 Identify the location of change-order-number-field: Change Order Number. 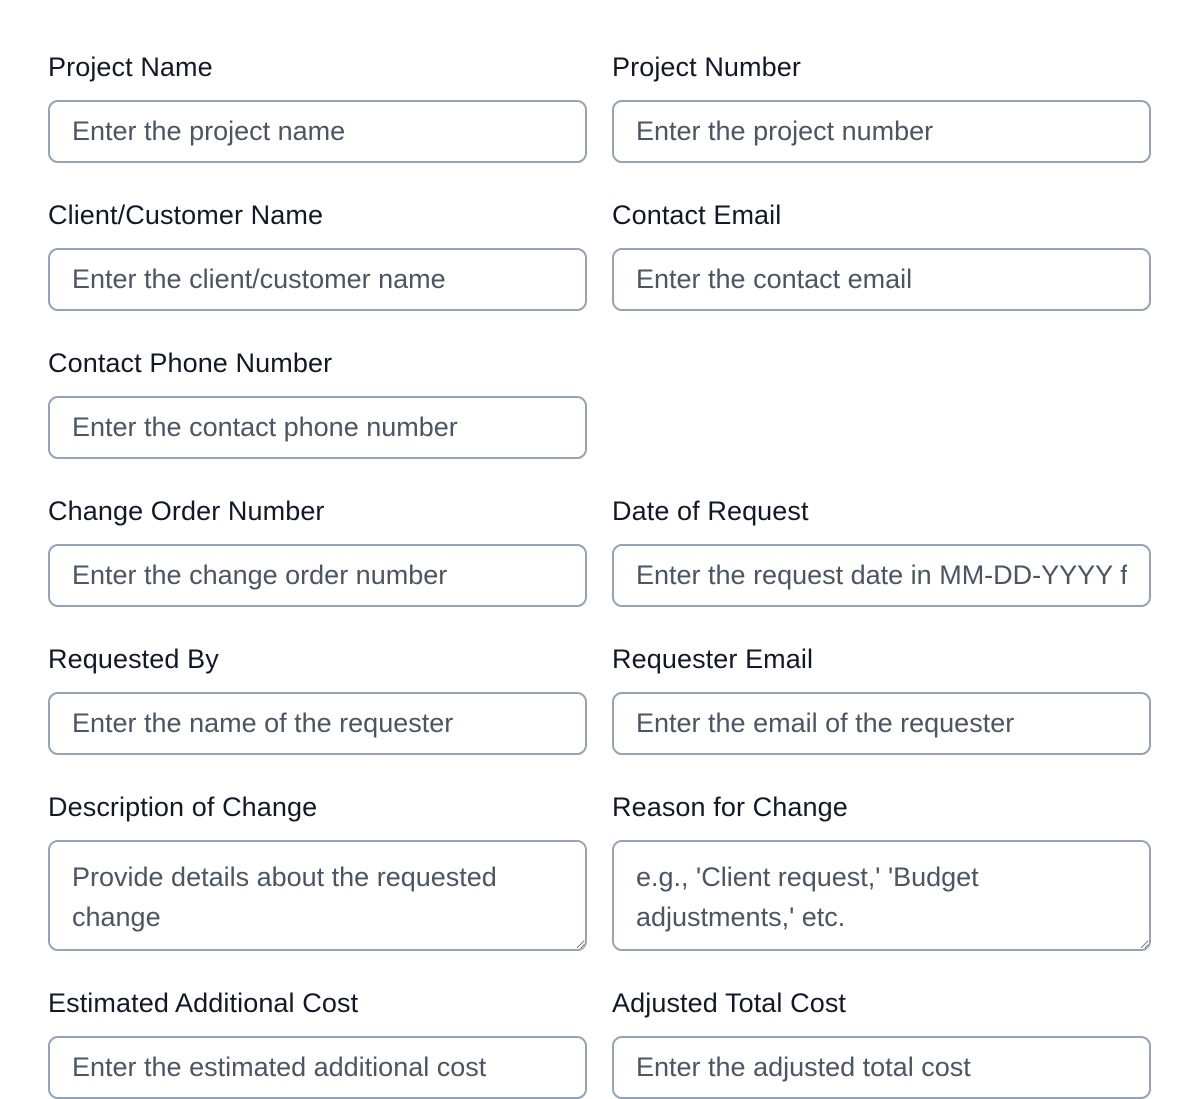
(317, 525).